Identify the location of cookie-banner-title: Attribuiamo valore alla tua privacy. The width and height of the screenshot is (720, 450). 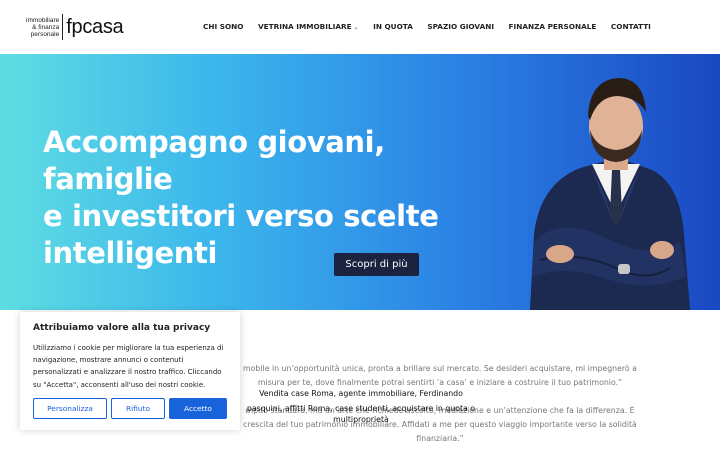
(122, 328).